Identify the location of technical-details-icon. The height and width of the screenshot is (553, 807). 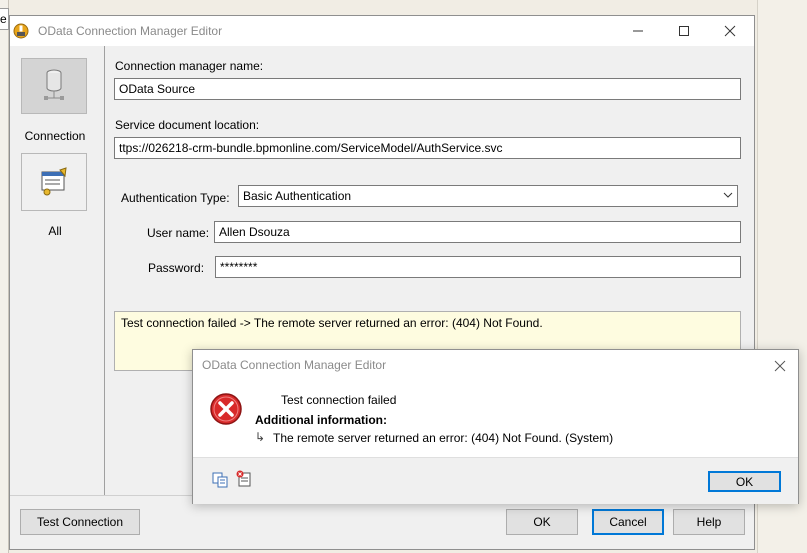
(243, 478).